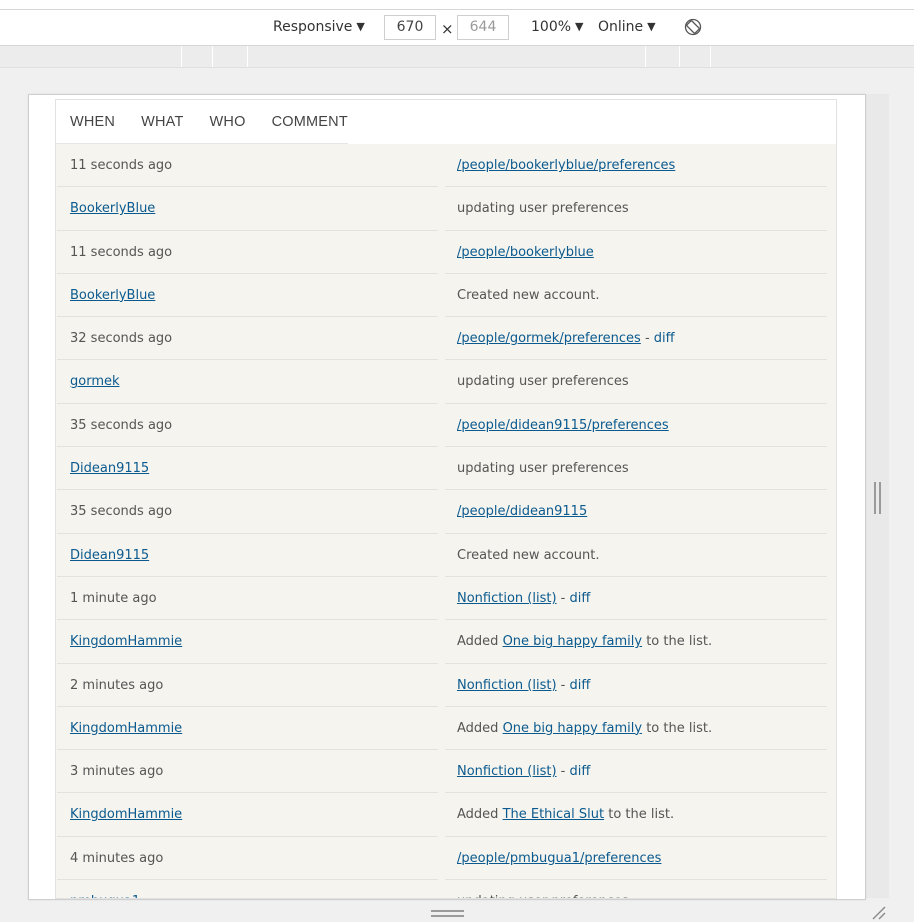 This screenshot has width=914, height=922. Describe the element at coordinates (121, 512) in the screenshot. I see `timestamp: 35 seconds ago` at that location.